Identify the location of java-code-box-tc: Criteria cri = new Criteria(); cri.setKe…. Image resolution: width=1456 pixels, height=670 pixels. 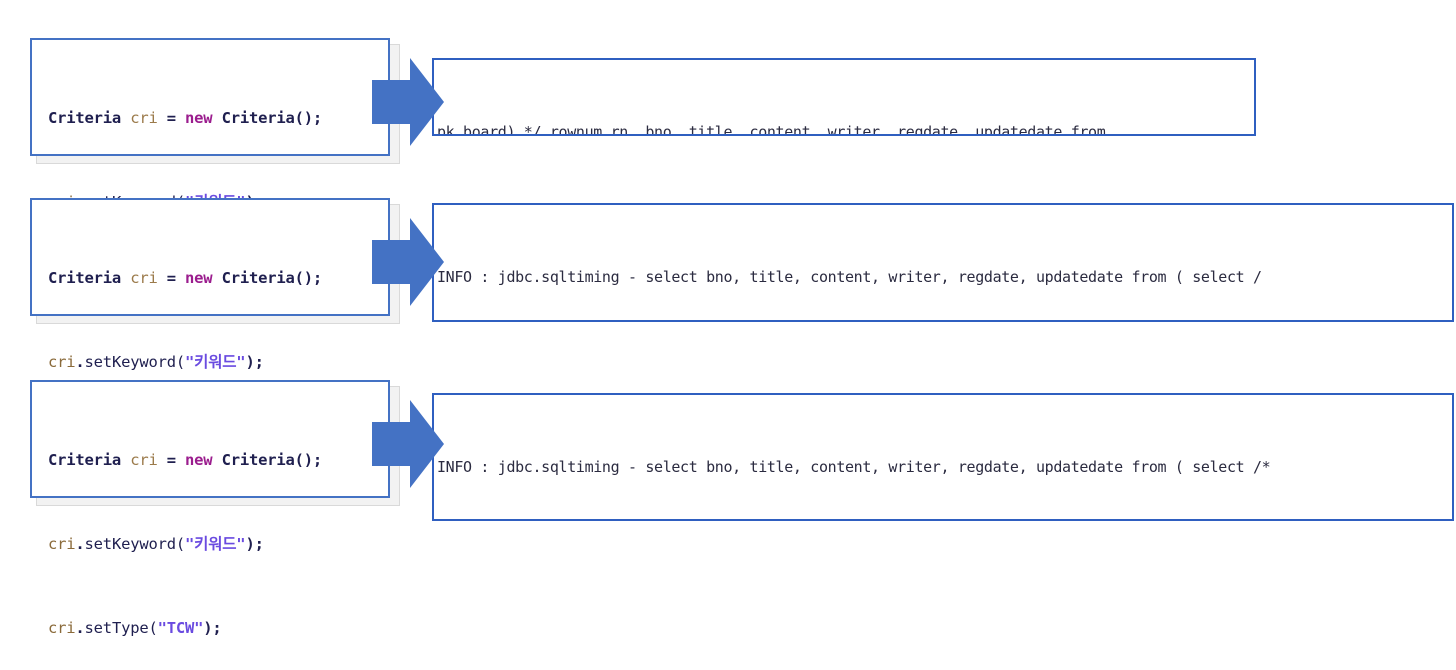
(210, 326).